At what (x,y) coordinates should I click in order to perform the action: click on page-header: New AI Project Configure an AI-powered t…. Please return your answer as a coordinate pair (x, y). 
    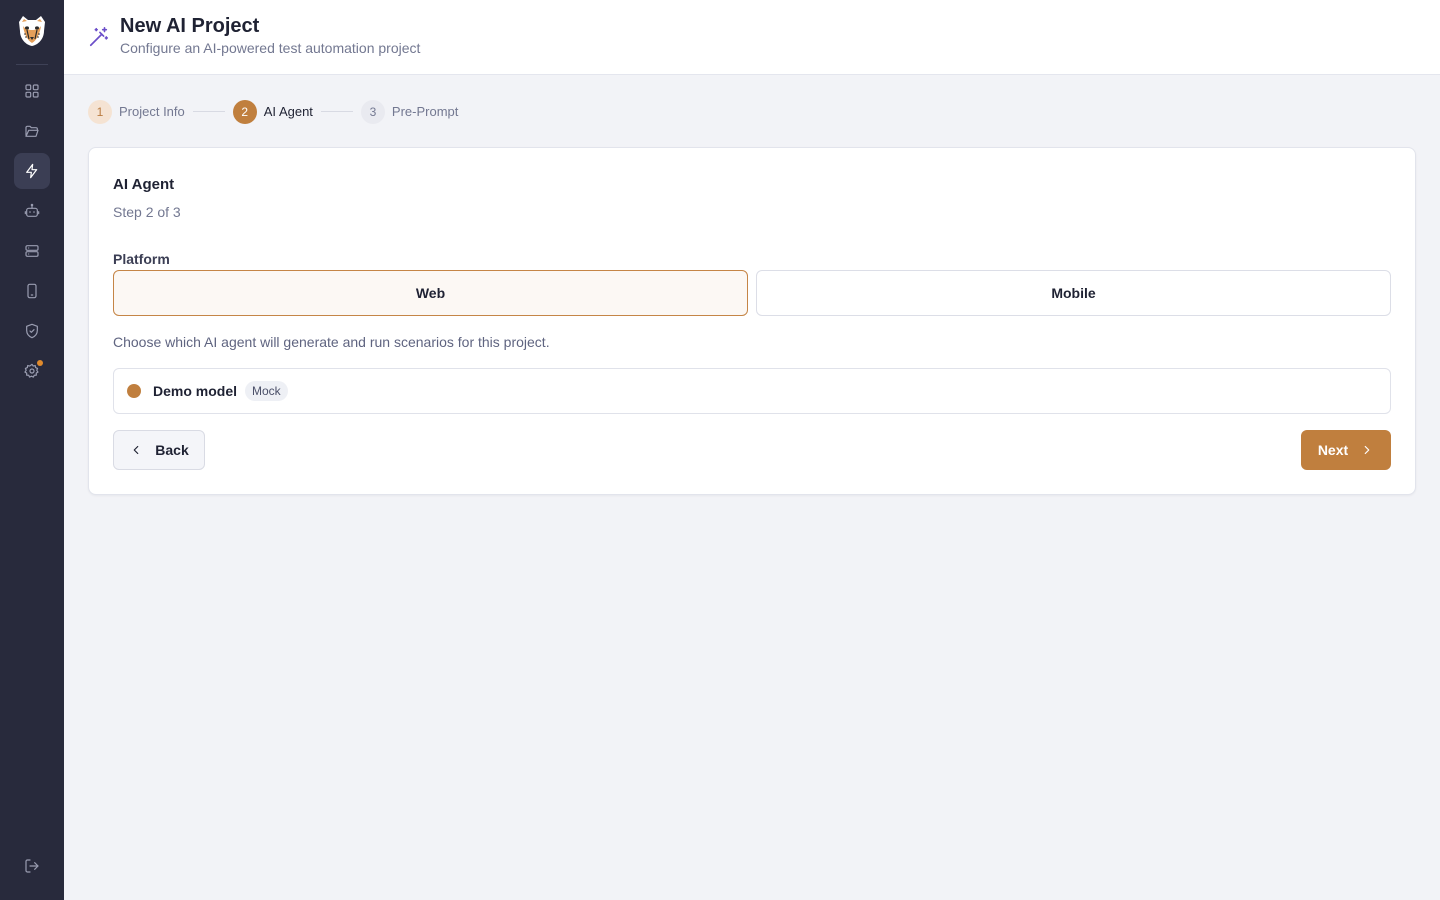
    Looking at the image, I should click on (752, 37).